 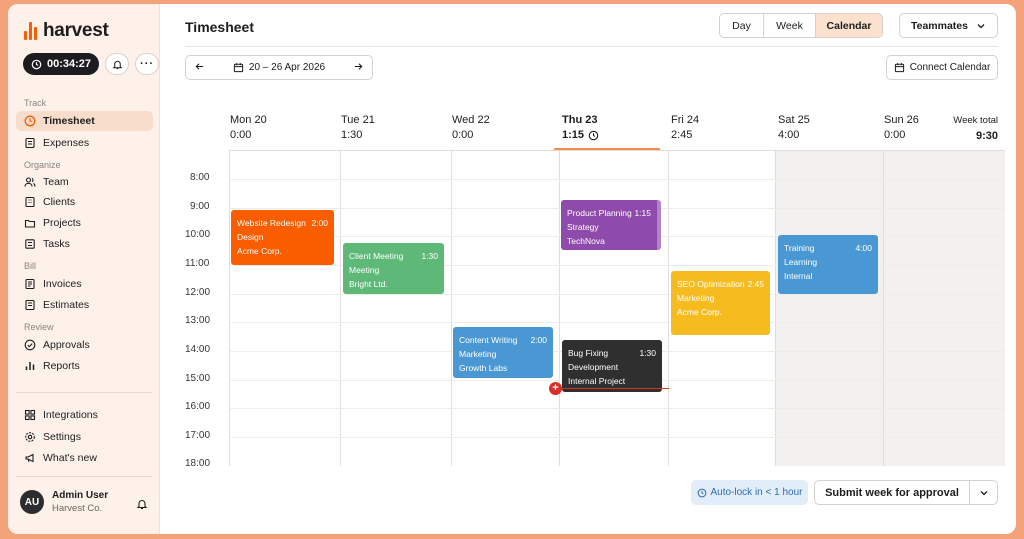 What do you see at coordinates (200, 177) in the screenshot?
I see `time-label: 8:00` at bounding box center [200, 177].